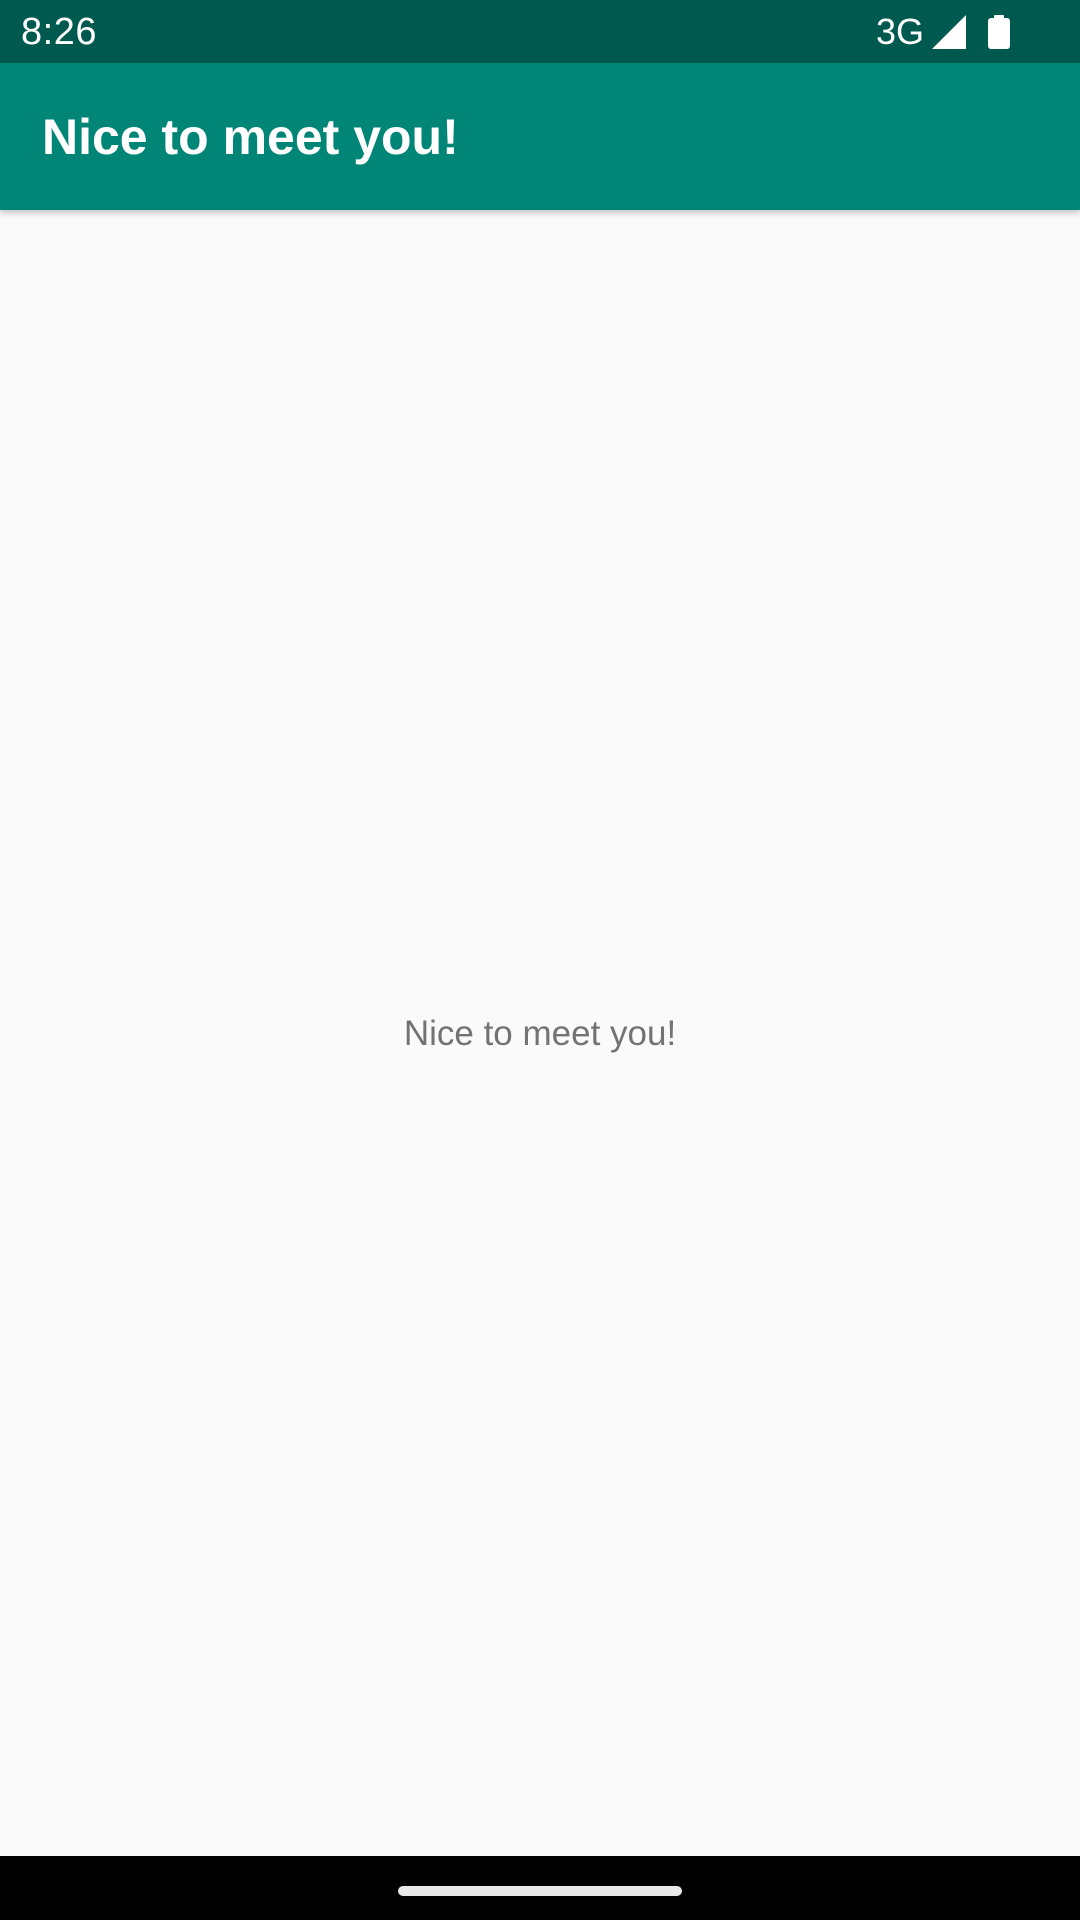  What do you see at coordinates (999, 32) in the screenshot?
I see `battery-icon` at bounding box center [999, 32].